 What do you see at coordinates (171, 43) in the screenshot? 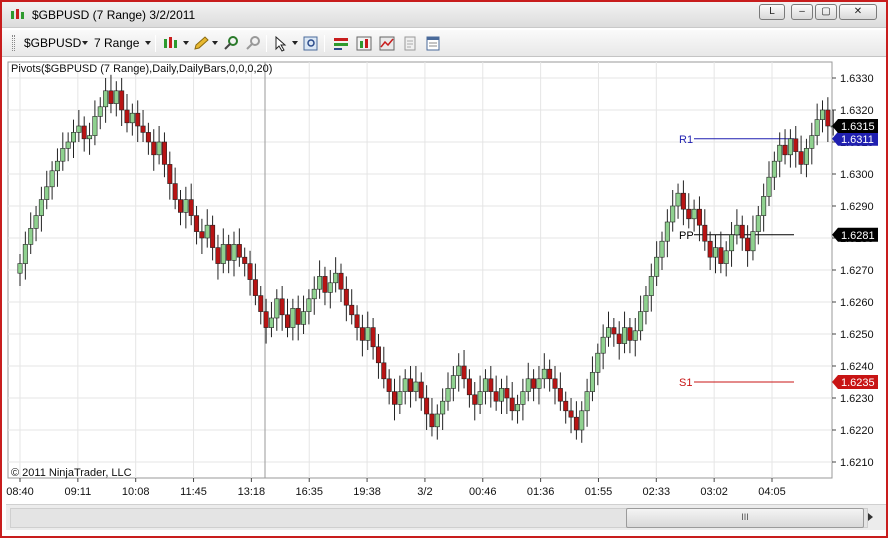
I see `bar-style-icon` at bounding box center [171, 43].